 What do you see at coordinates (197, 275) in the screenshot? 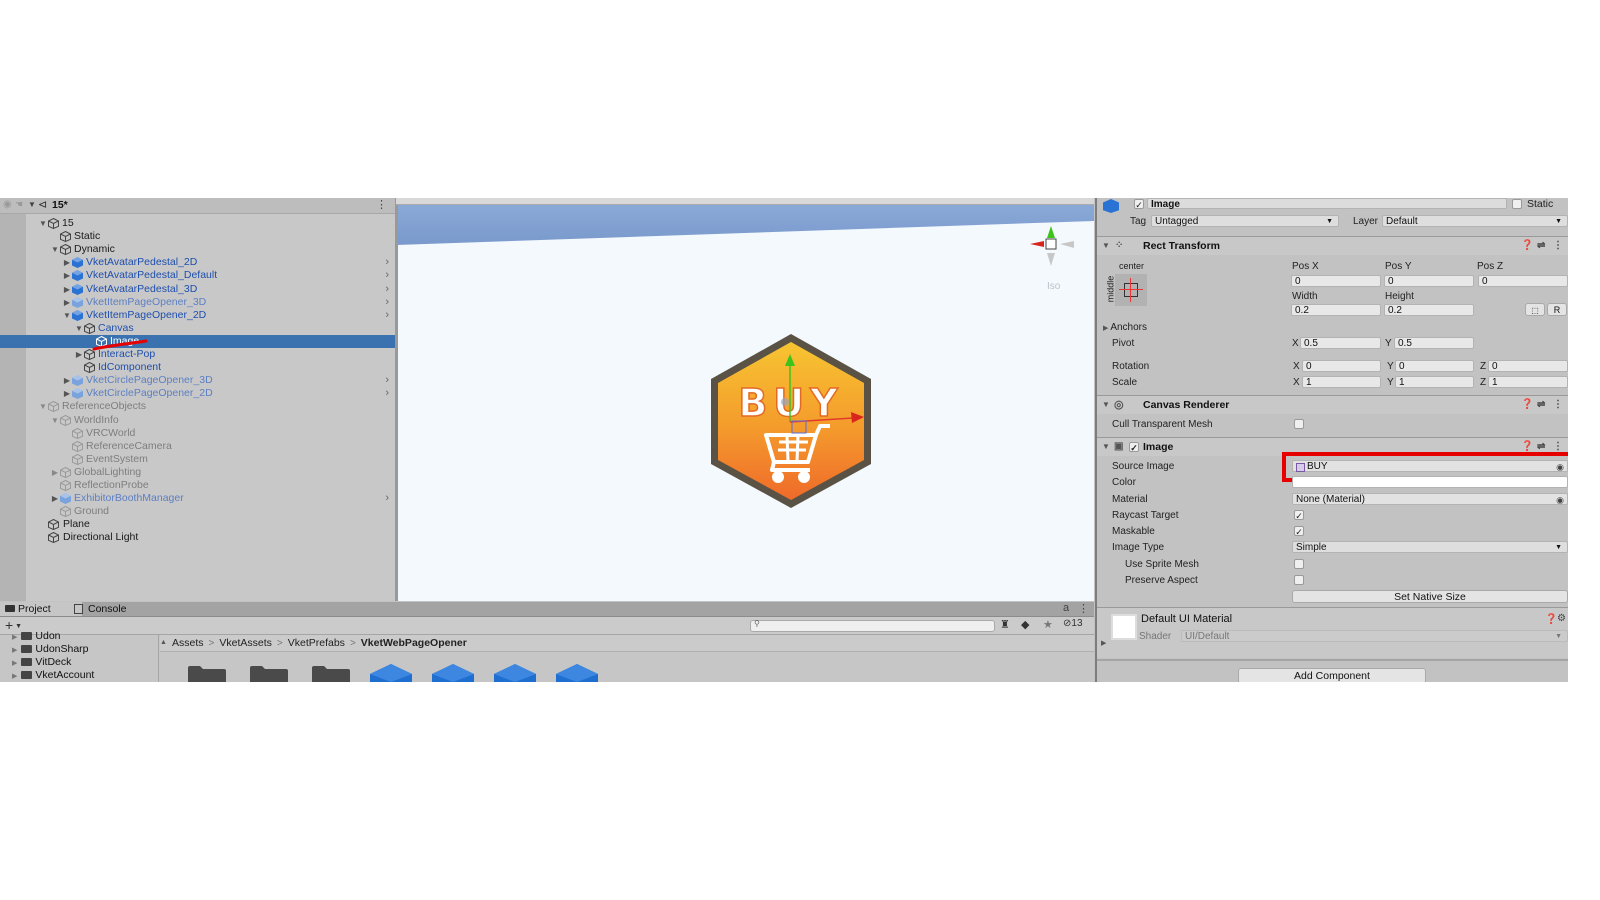
I see `hierarchy-item: ▶ VketAvatarPedestal_Default ›` at bounding box center [197, 275].